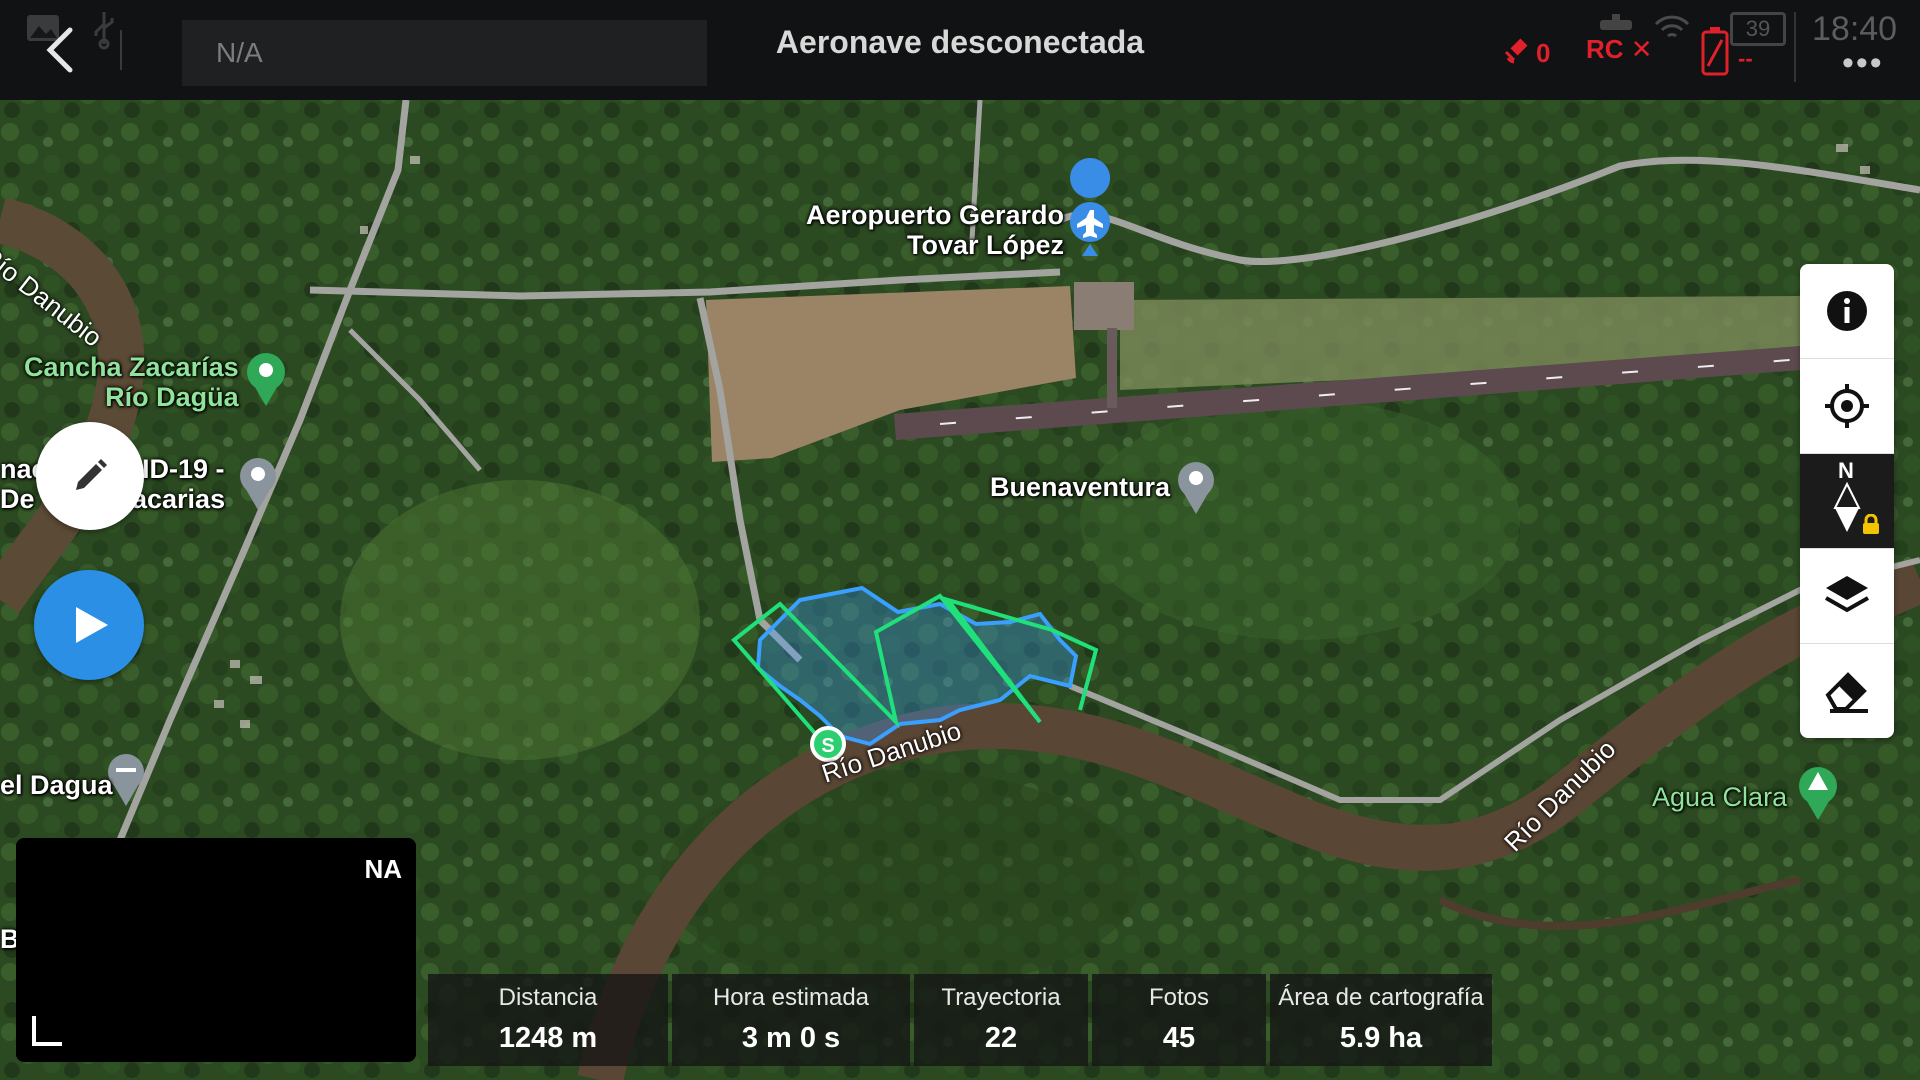 The height and width of the screenshot is (1080, 1920). I want to click on info-icon, so click(1847, 311).